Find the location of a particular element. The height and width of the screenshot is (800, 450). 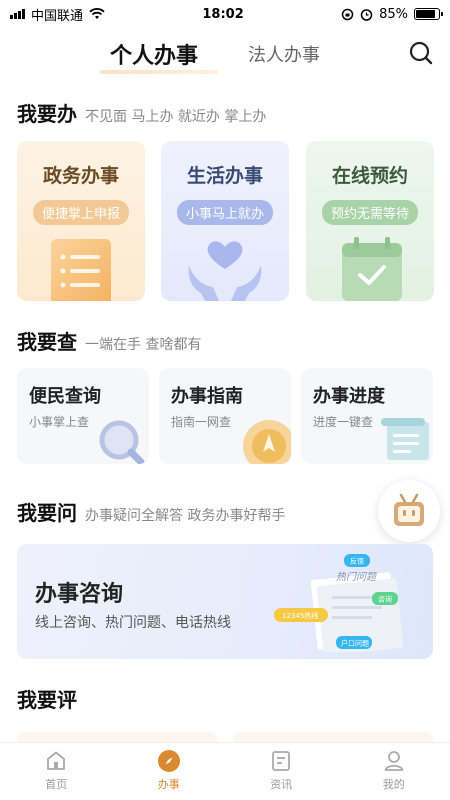

card-title: 办事指南 is located at coordinates (207, 396).